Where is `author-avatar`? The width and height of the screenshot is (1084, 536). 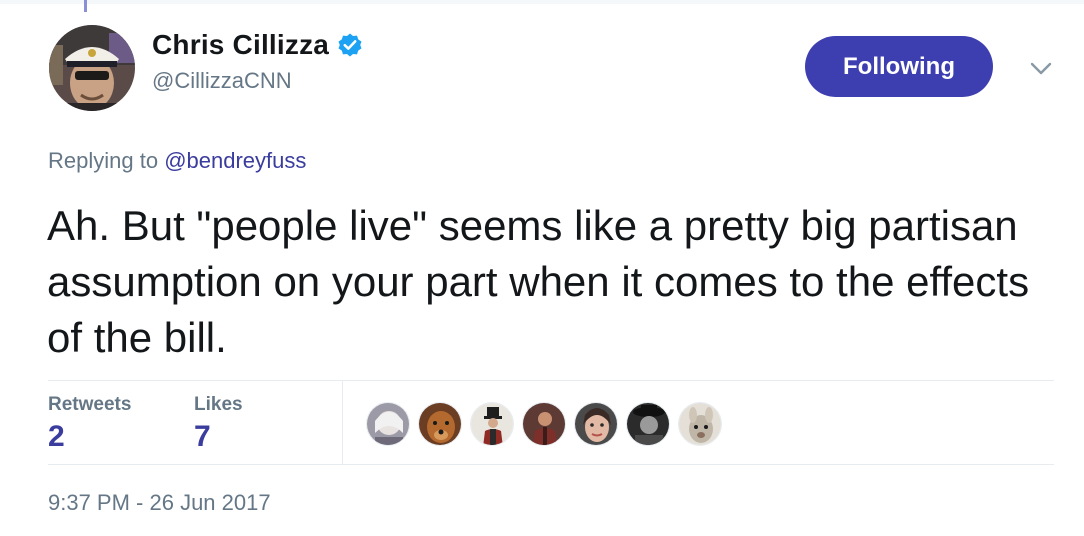 author-avatar is located at coordinates (92, 68).